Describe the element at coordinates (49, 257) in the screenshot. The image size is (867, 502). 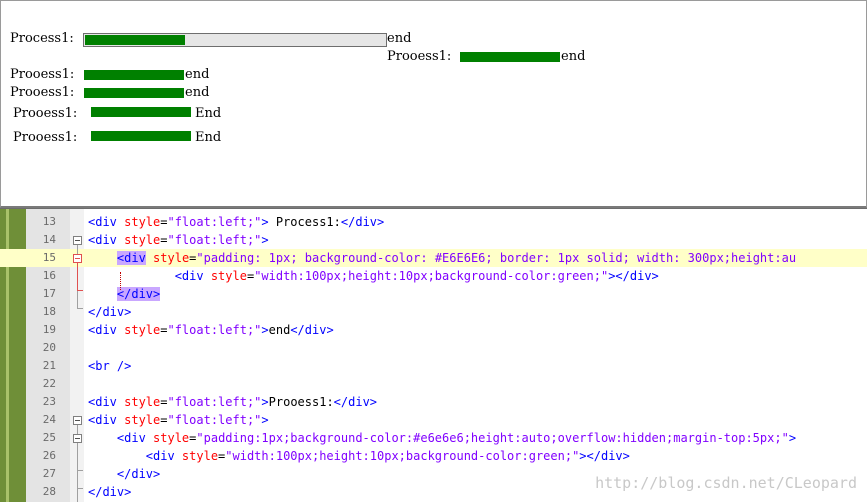
I see `line-number: 15` at that location.